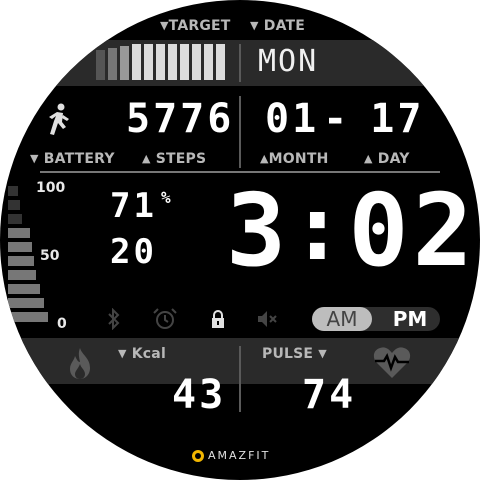 This screenshot has height=480, width=480. Describe the element at coordinates (288, 61) in the screenshot. I see `day-of-week: MON` at that location.